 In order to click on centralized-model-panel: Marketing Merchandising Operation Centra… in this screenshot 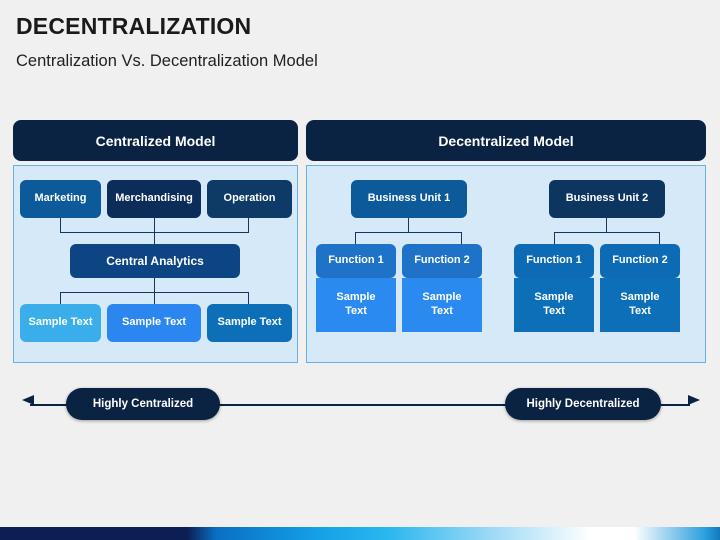, I will do `click(155, 264)`.